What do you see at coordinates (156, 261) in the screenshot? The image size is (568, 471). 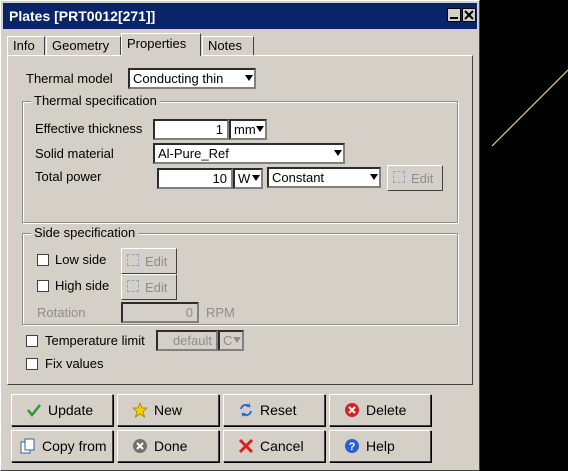 I see `low-side-edit-label: Edit` at bounding box center [156, 261].